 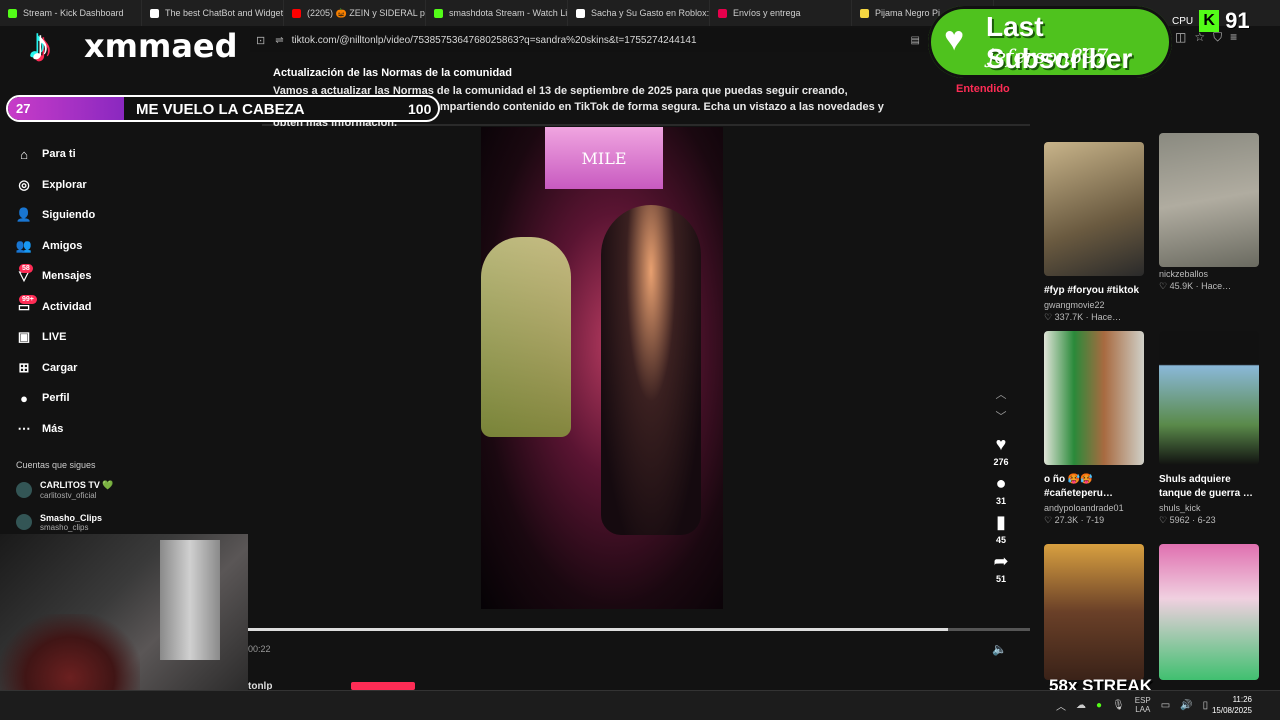 What do you see at coordinates (639, 13) in the screenshot?
I see `browser-tab: Sacha y Su Gasto en Roblox: M` at bounding box center [639, 13].